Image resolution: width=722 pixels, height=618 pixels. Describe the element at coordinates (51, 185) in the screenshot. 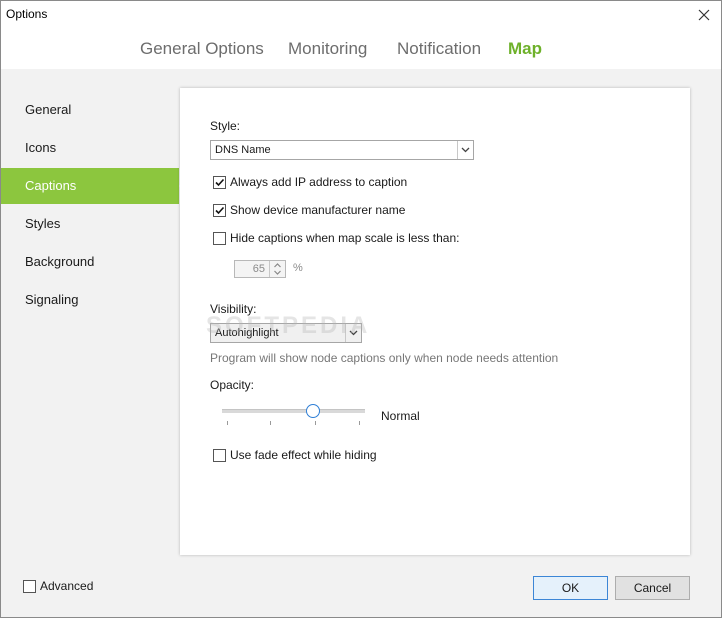

I see `sidebar-item-label: Captions` at that location.